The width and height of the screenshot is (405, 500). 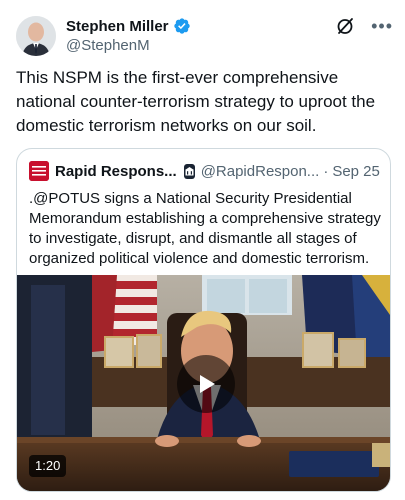 What do you see at coordinates (181, 26) in the screenshot?
I see `verified-badge-icon` at bounding box center [181, 26].